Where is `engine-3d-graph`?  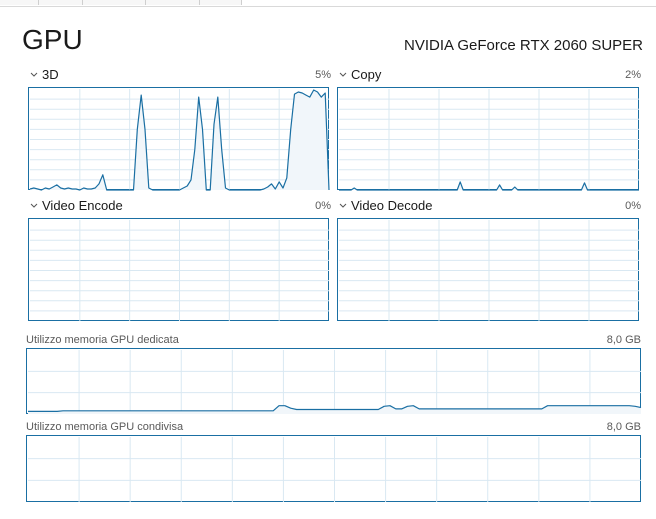 engine-3d-graph is located at coordinates (179, 139).